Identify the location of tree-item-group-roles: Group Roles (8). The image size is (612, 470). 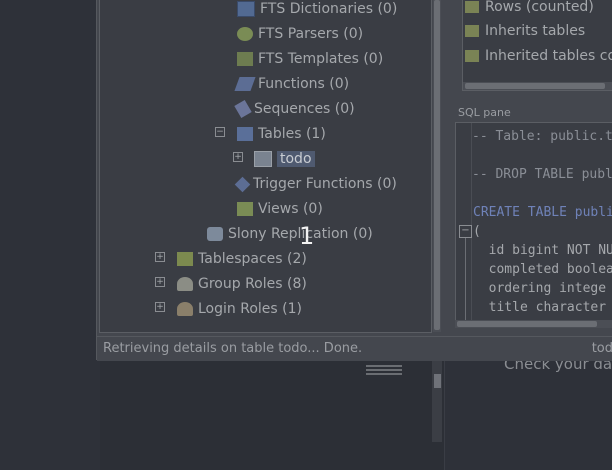
(242, 284).